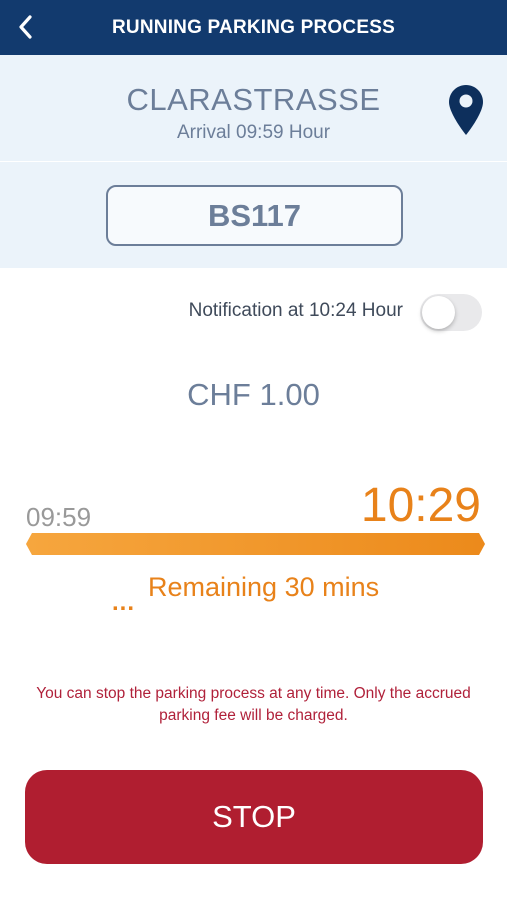 This screenshot has width=507, height=900. I want to click on license-plate: BS117, so click(254, 215).